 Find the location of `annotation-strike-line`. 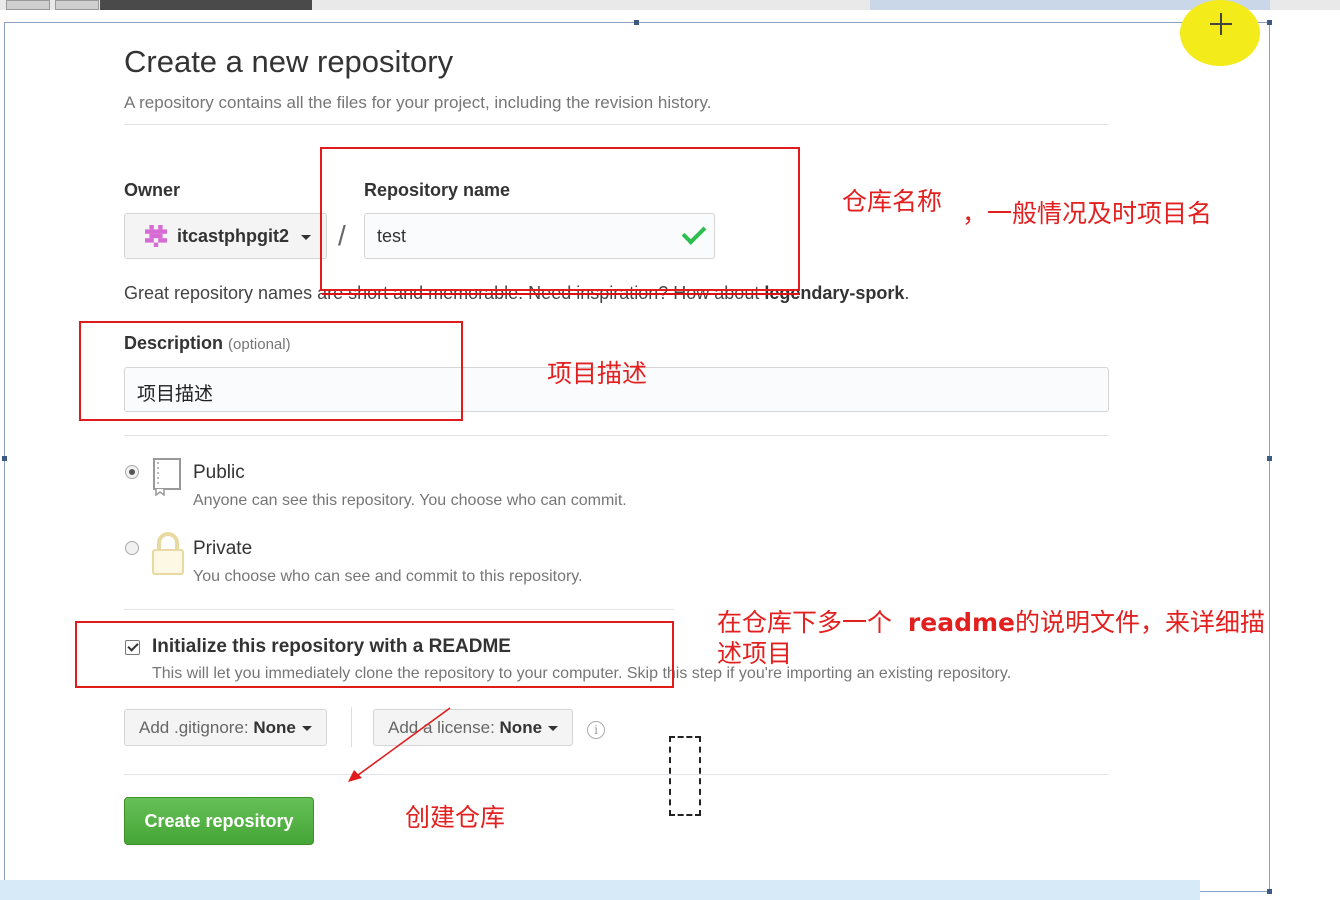

annotation-strike-line is located at coordinates (561, 294).